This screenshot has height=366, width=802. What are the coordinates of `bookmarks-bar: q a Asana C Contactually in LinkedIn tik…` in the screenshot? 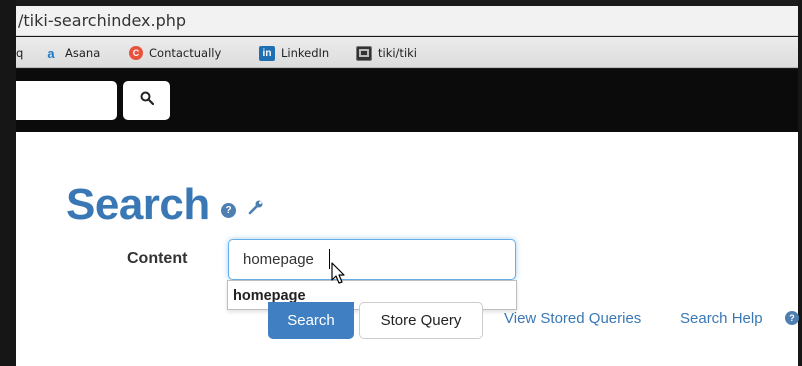 It's located at (407, 52).